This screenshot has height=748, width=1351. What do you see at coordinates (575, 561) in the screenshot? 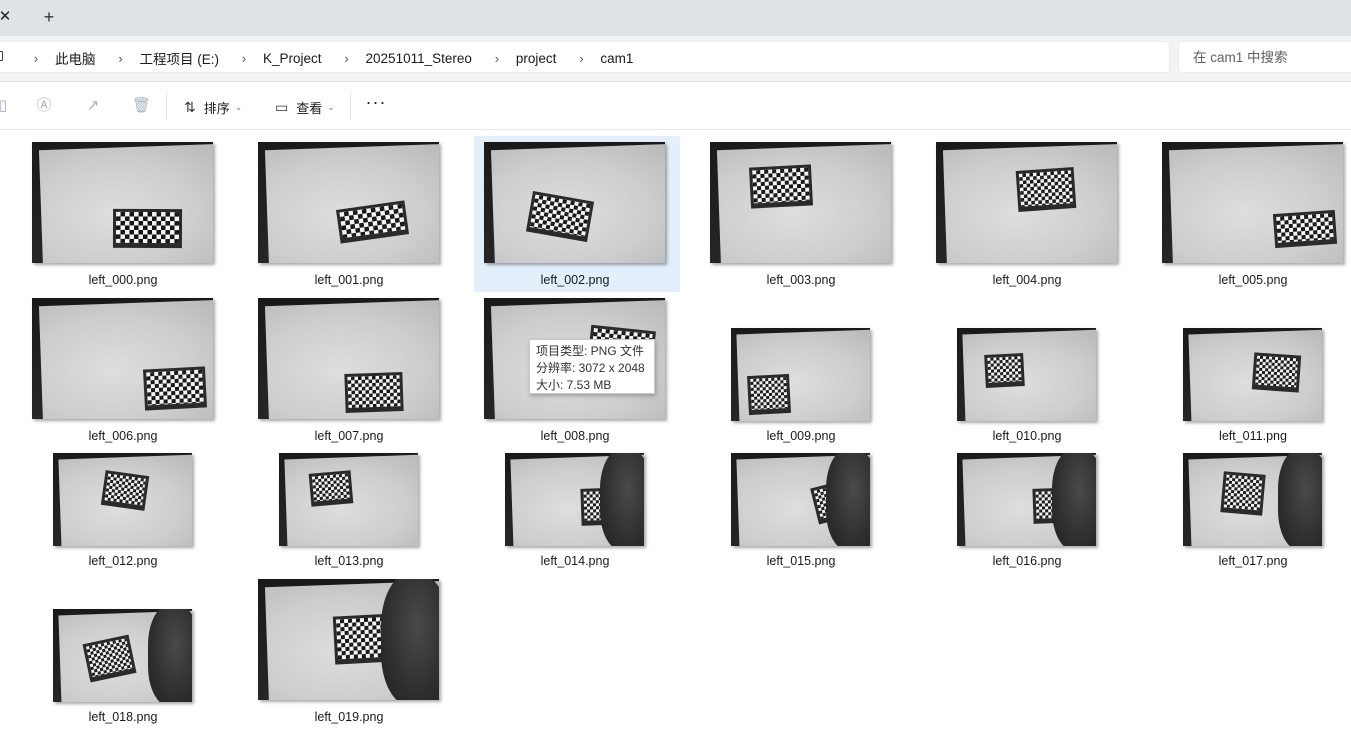
I see `file-name: left_014.png` at bounding box center [575, 561].